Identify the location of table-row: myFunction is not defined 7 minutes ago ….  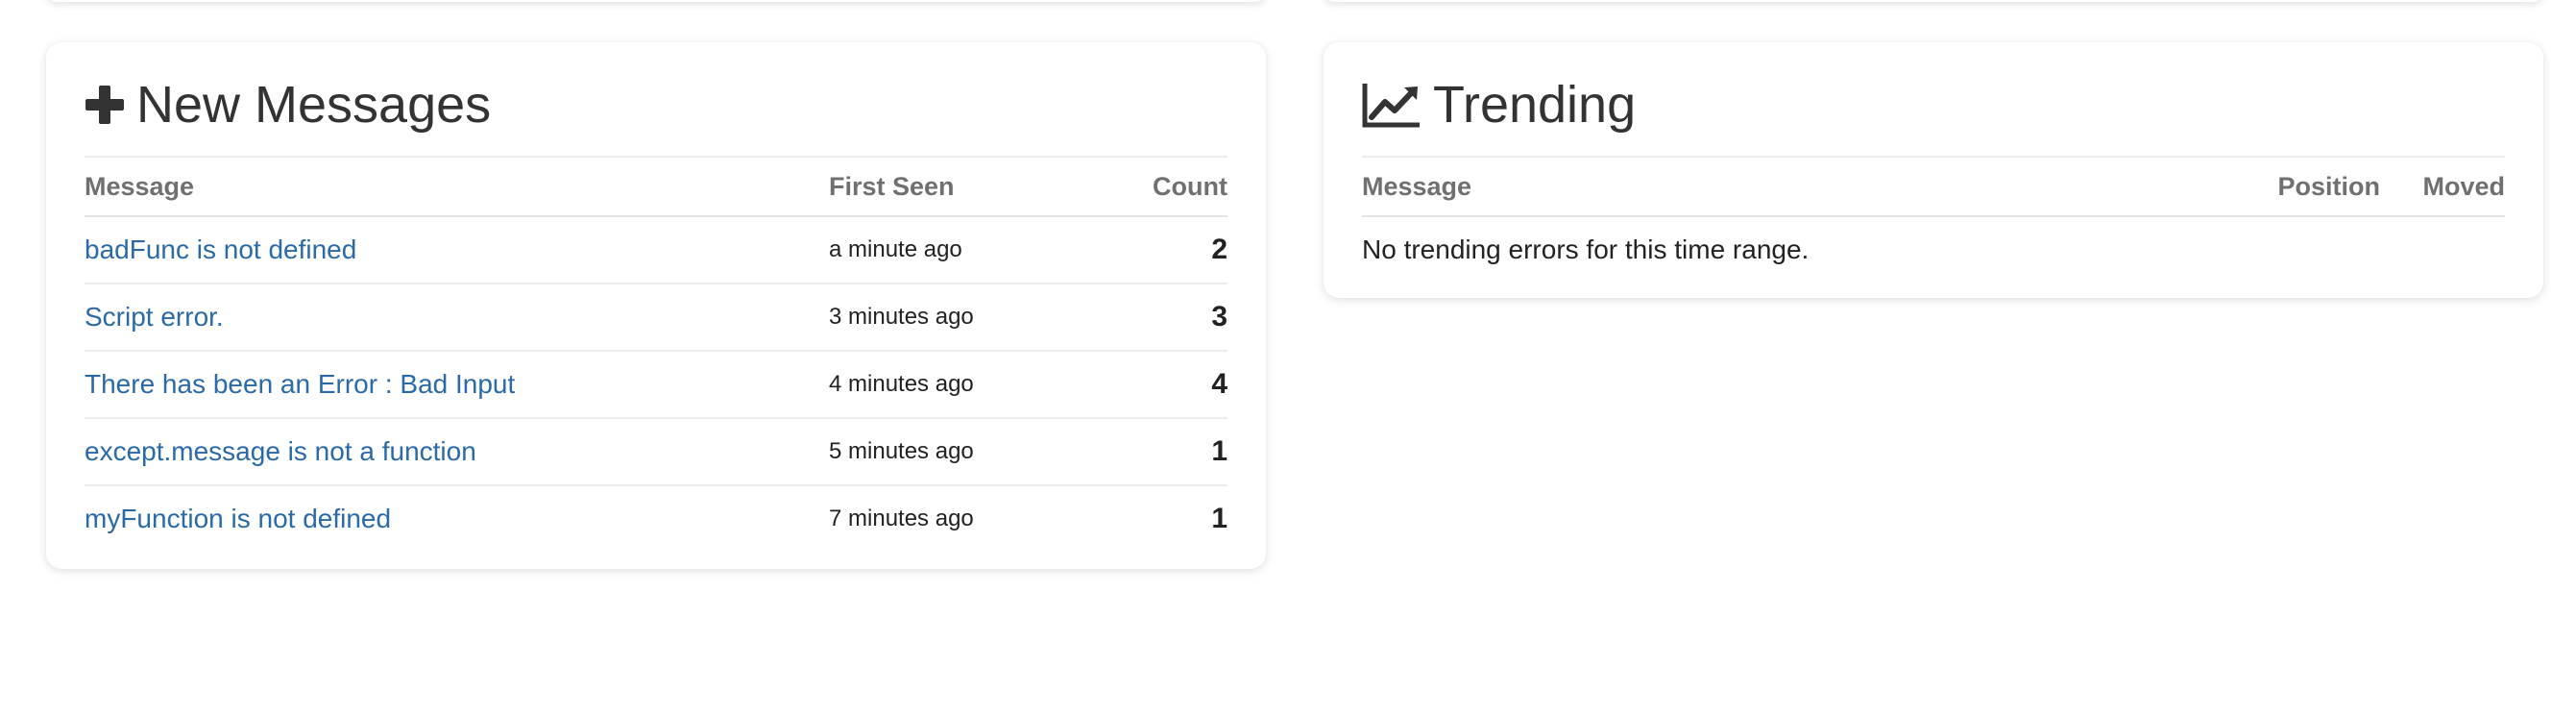
(656, 518).